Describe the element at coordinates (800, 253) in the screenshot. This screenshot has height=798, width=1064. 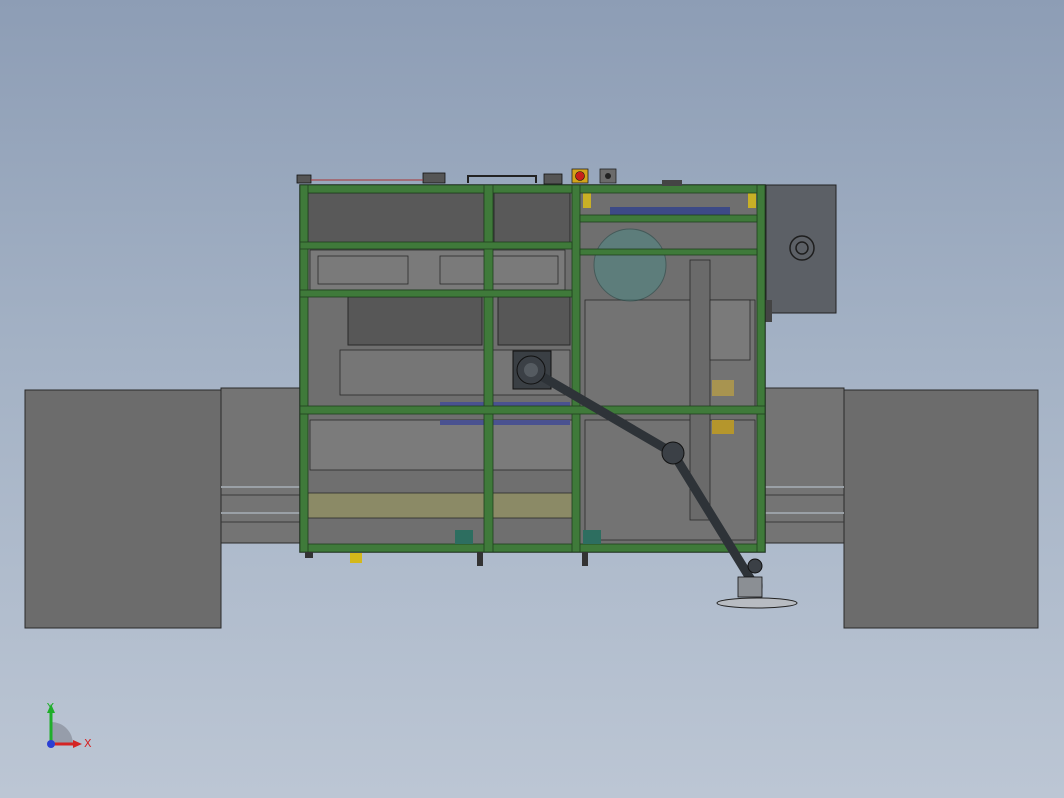
I see `electrical-enclosure` at that location.